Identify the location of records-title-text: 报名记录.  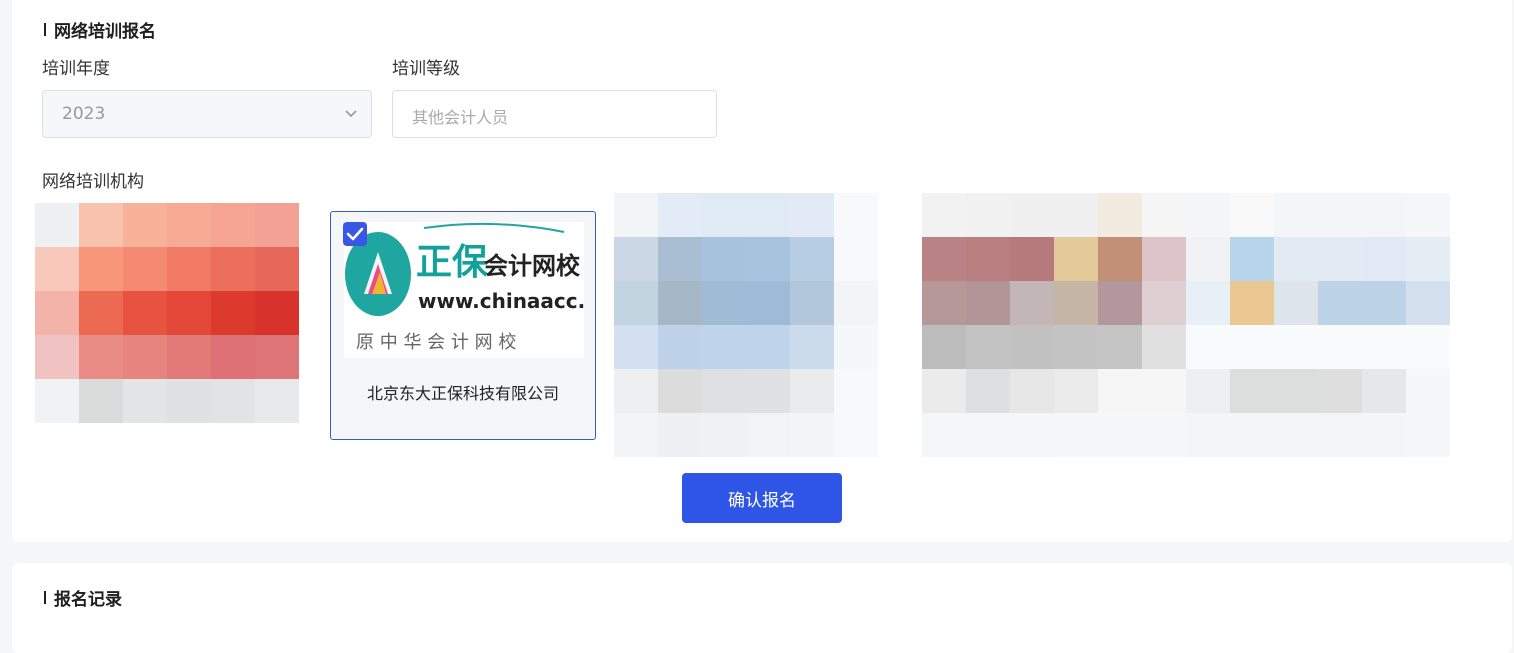
(88, 600).